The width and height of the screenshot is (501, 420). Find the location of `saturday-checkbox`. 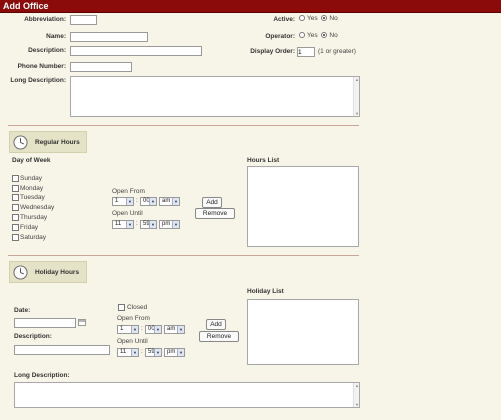

saturday-checkbox is located at coordinates (15, 237).